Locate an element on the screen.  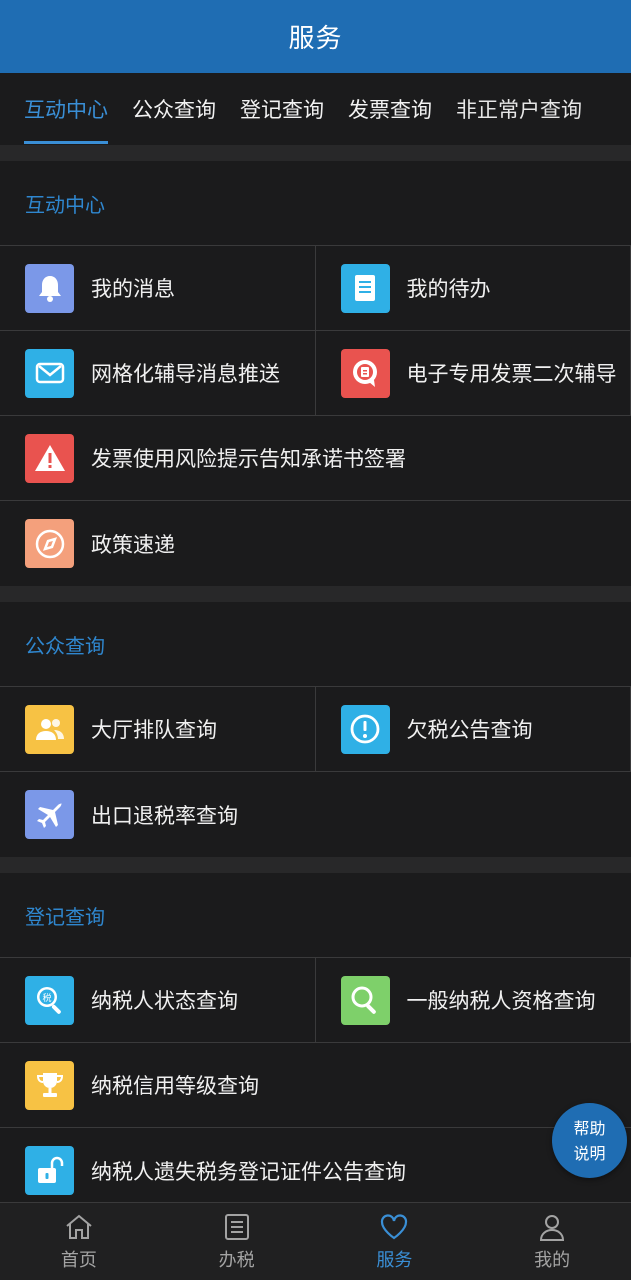
section-title: 互动中心 is located at coordinates (315, 203).